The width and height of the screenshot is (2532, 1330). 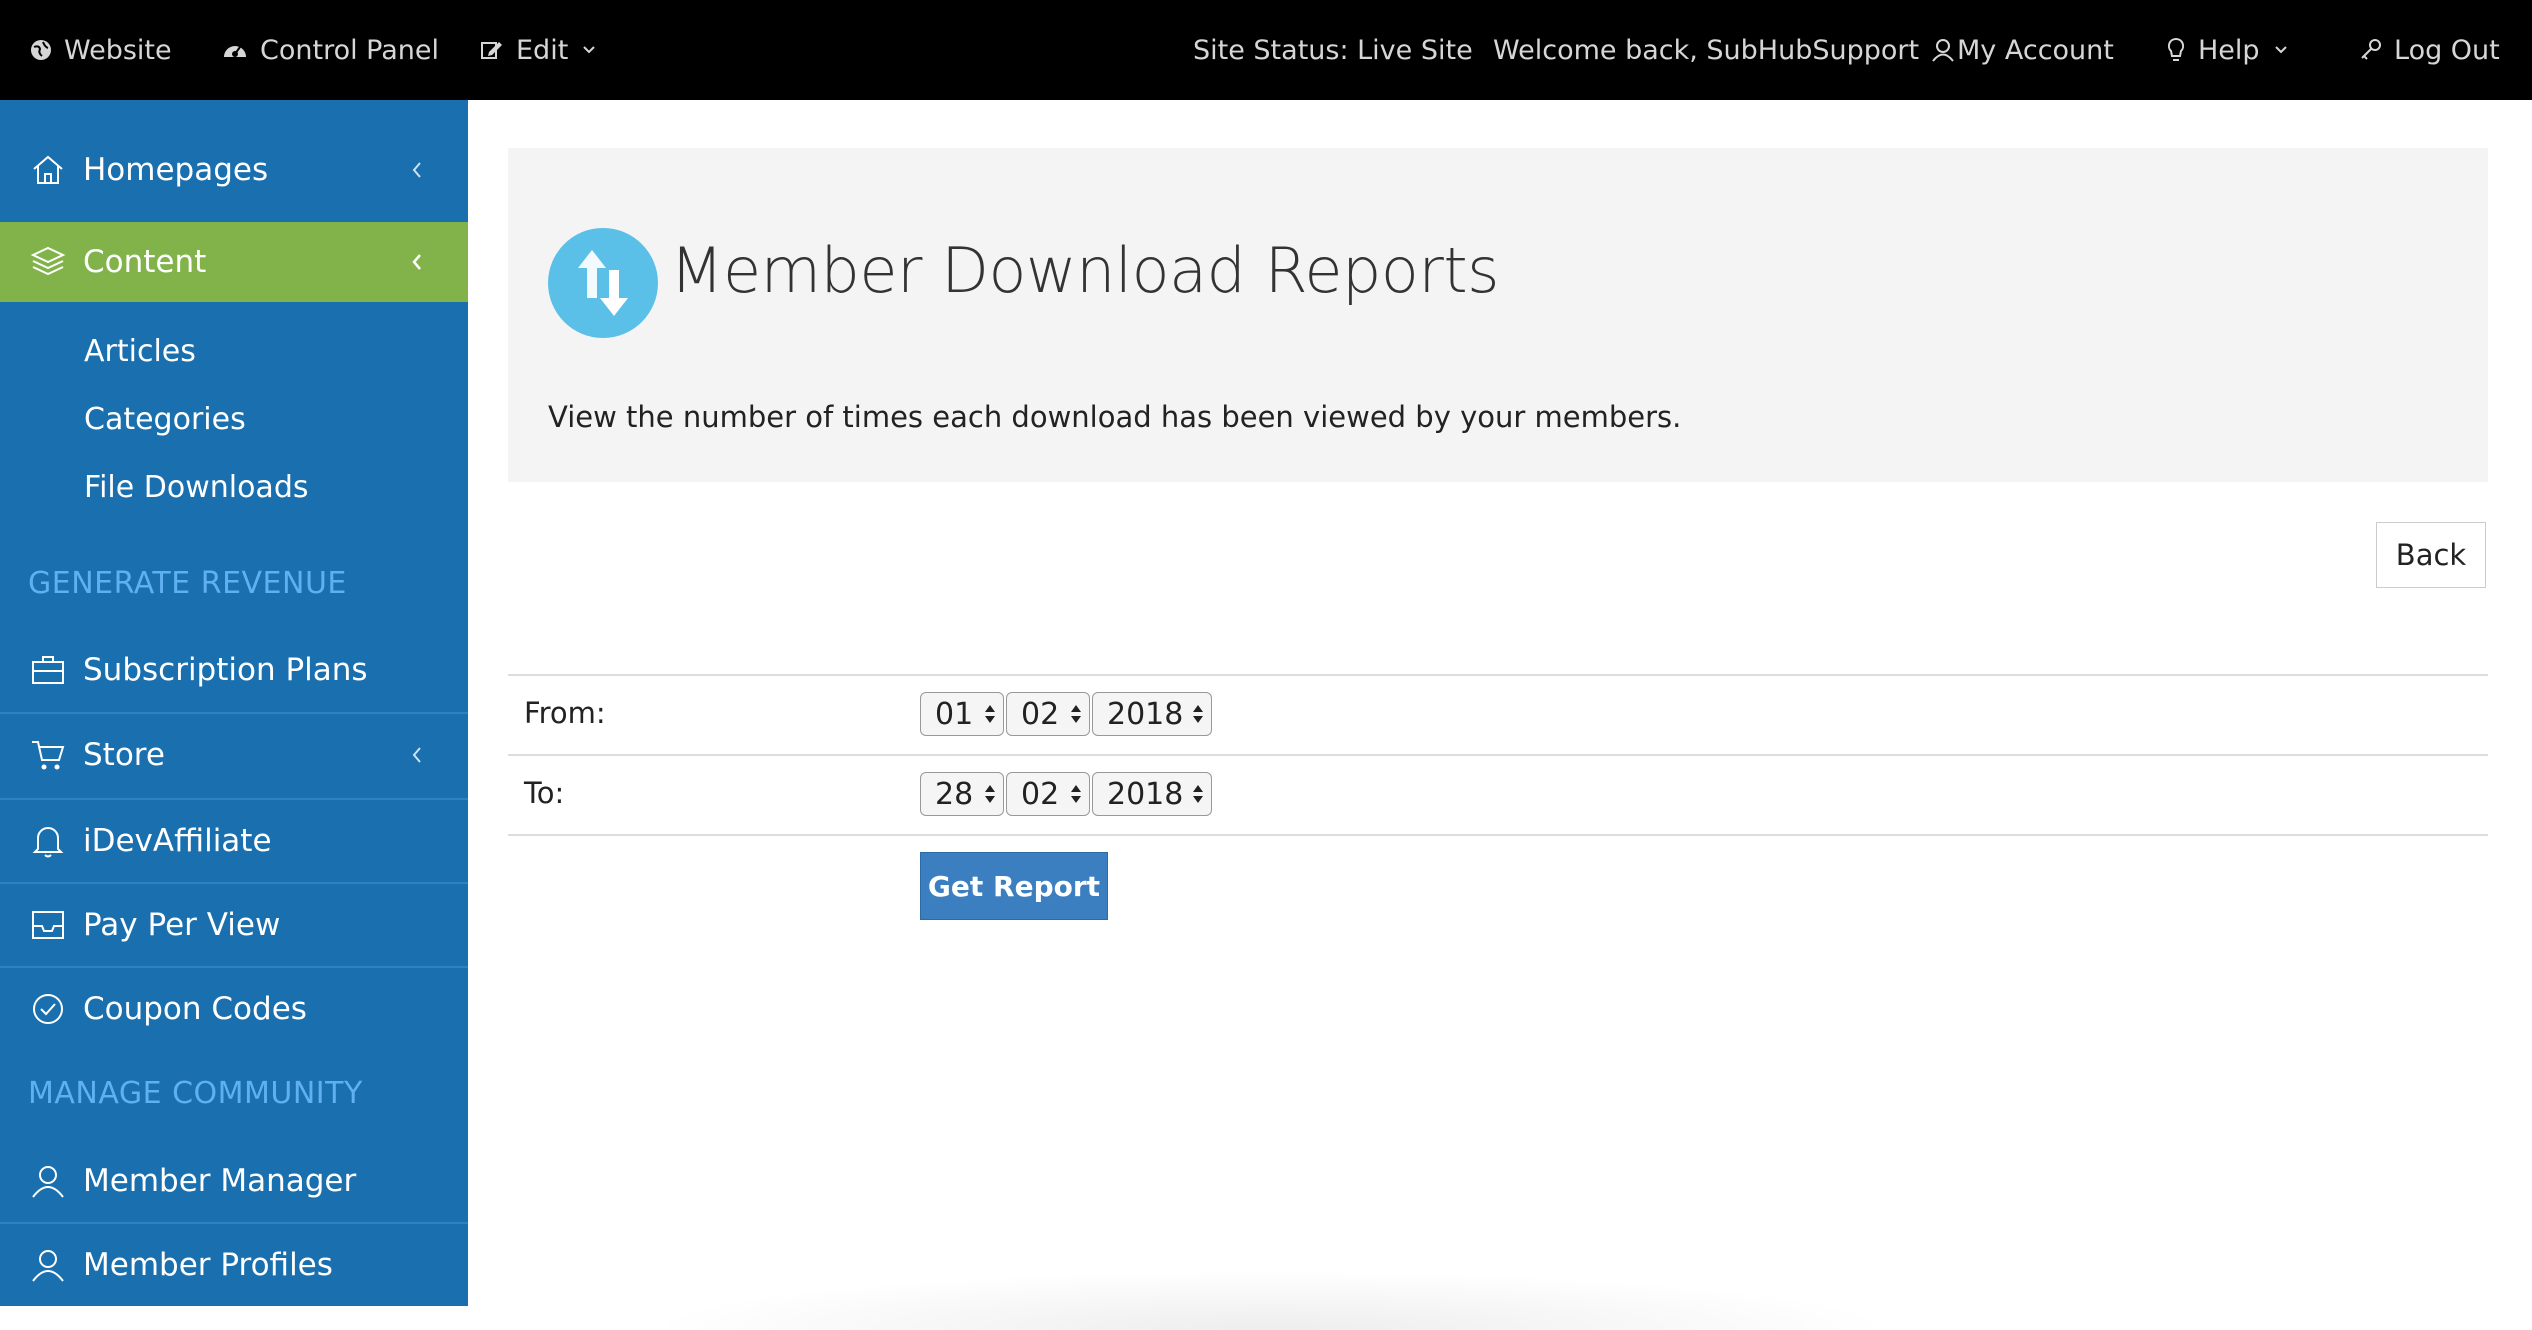 I want to click on sidebar-subitem-articles: Articles, so click(x=140, y=351).